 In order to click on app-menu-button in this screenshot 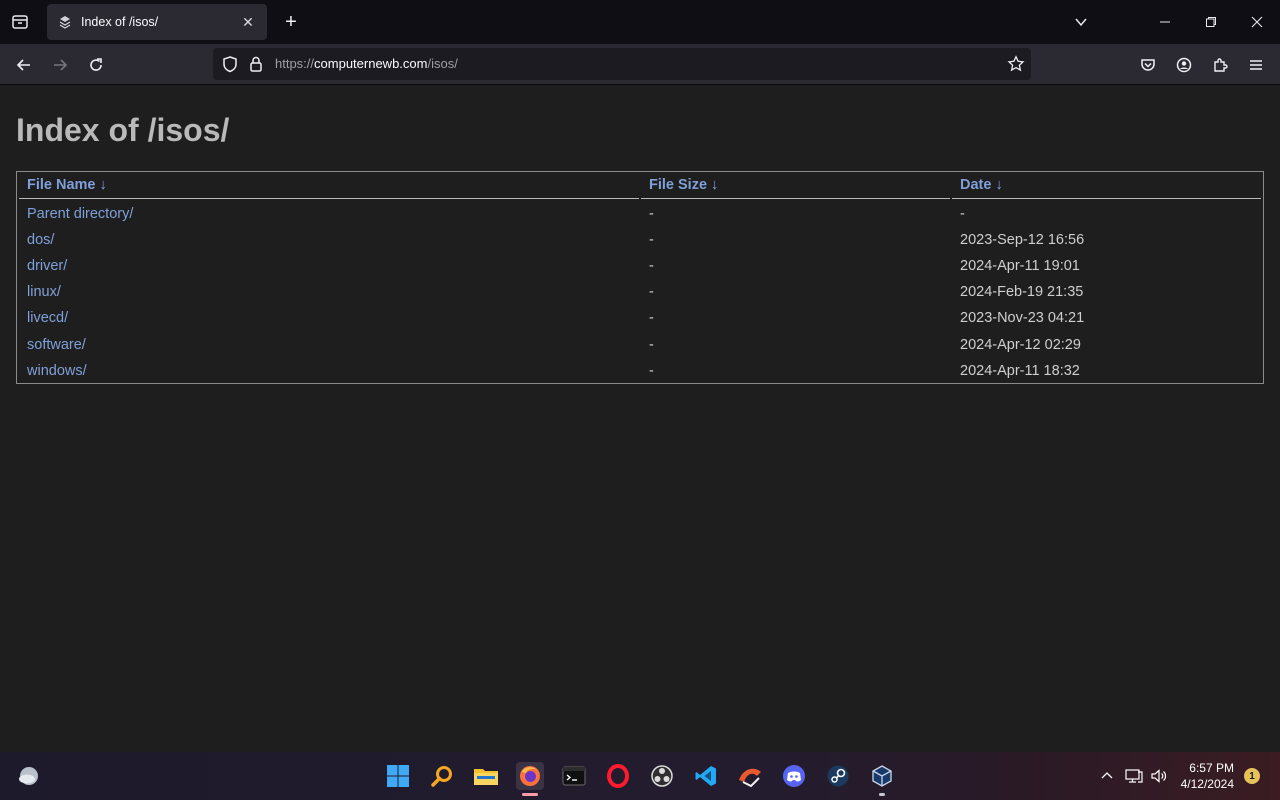, I will do `click(1256, 65)`.